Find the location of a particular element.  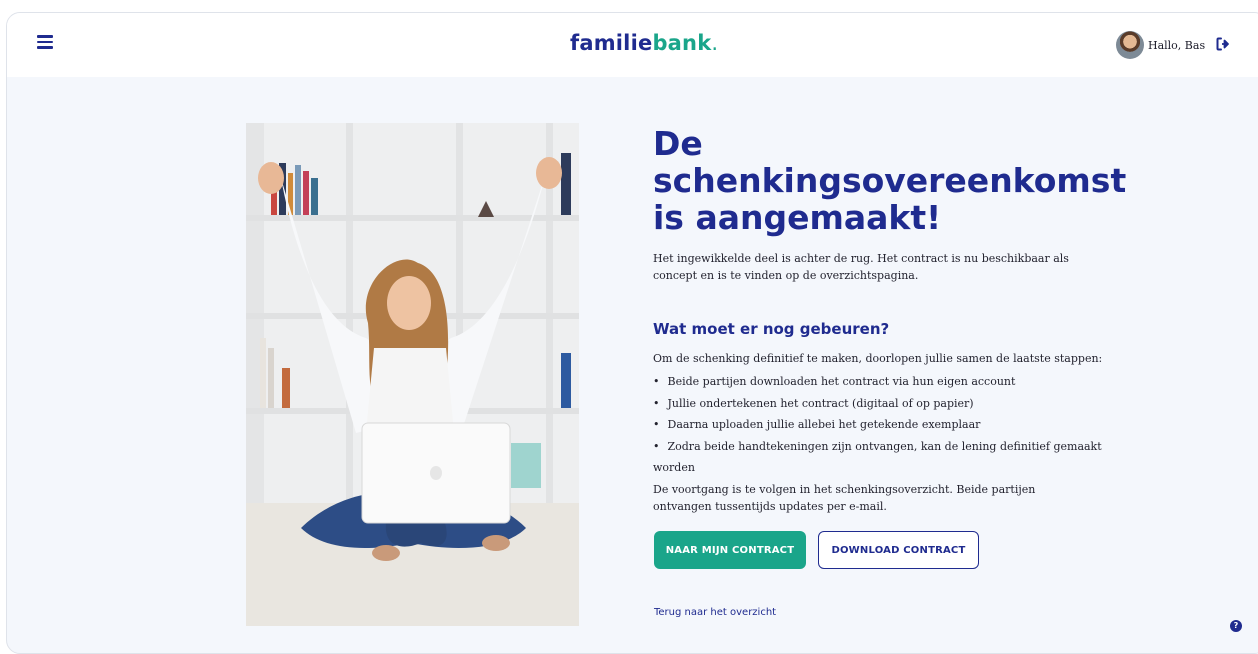

familiebank-logo: familiebank. is located at coordinates (644, 43).